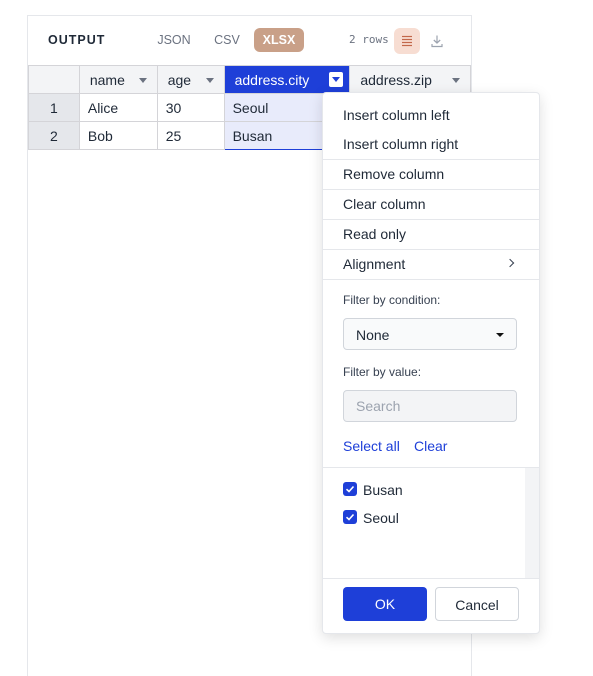 Image resolution: width=593 pixels, height=676 pixels. What do you see at coordinates (383, 490) in the screenshot?
I see `checkbox-label: Busan` at bounding box center [383, 490].